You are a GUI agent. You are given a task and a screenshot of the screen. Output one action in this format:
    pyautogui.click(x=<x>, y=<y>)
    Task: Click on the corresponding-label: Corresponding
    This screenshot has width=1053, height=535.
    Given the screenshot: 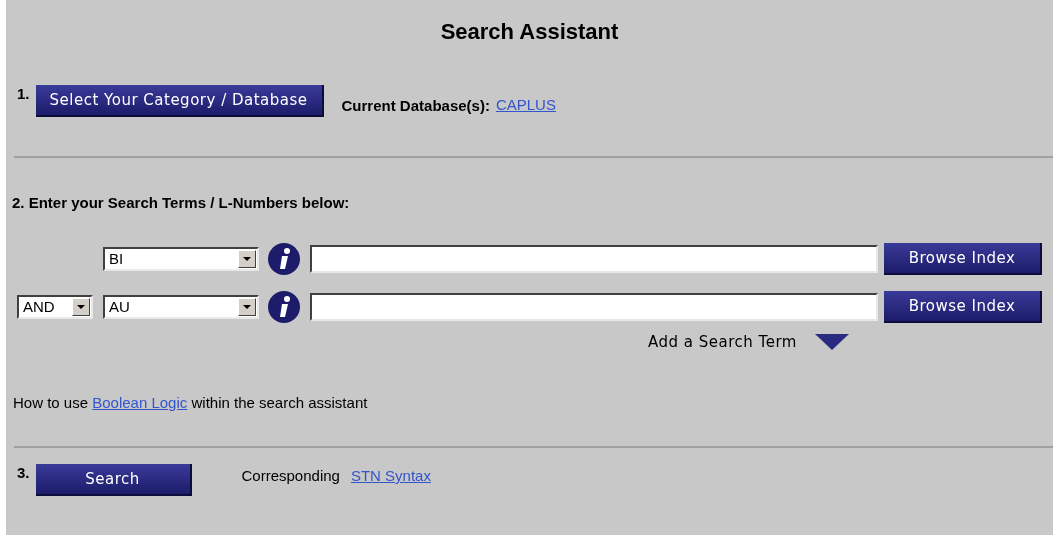 What is the action you would take?
    pyautogui.click(x=290, y=476)
    